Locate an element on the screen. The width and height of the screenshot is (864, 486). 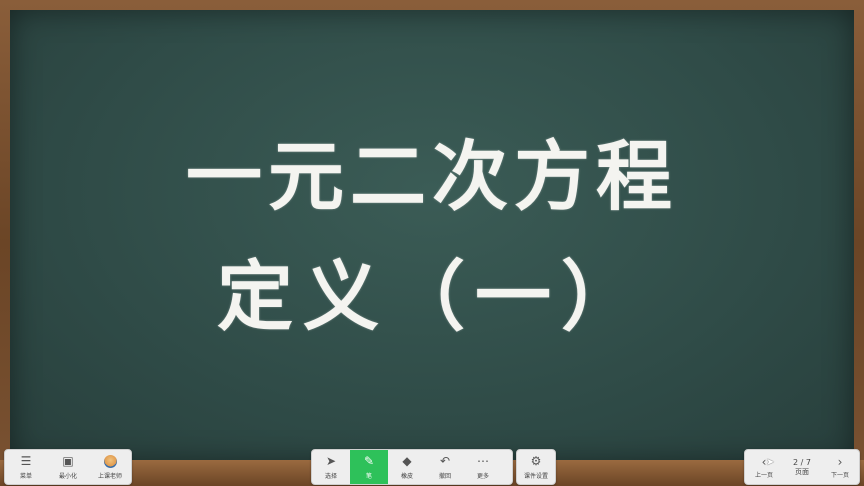
menu-button: ☰ 菜单 is located at coordinates (26, 467).